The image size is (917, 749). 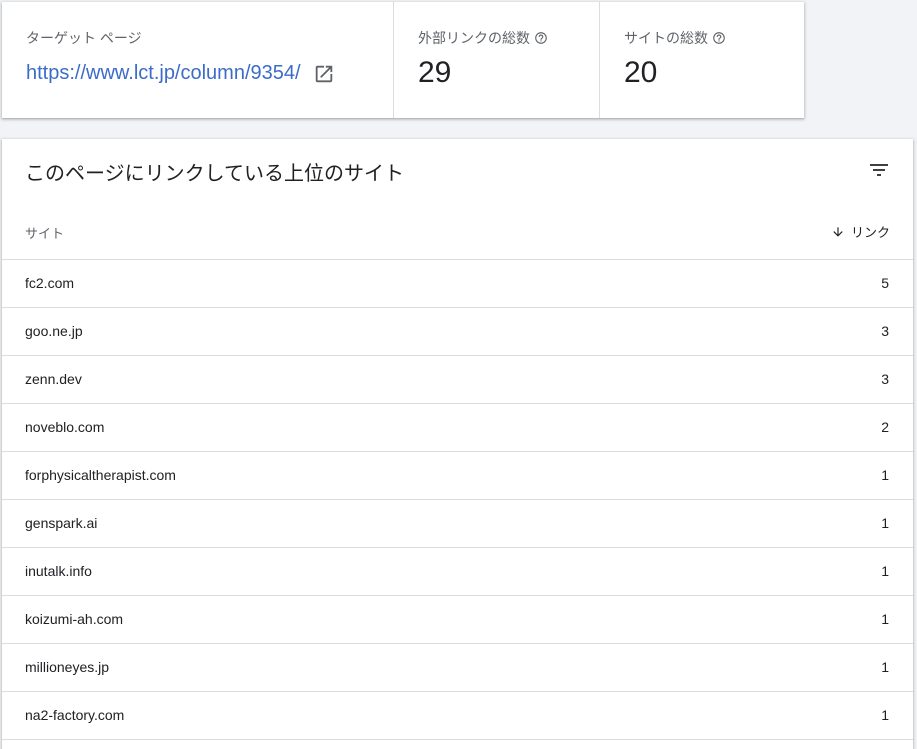 I want to click on table-row: noveblo.com 2, so click(x=457, y=428).